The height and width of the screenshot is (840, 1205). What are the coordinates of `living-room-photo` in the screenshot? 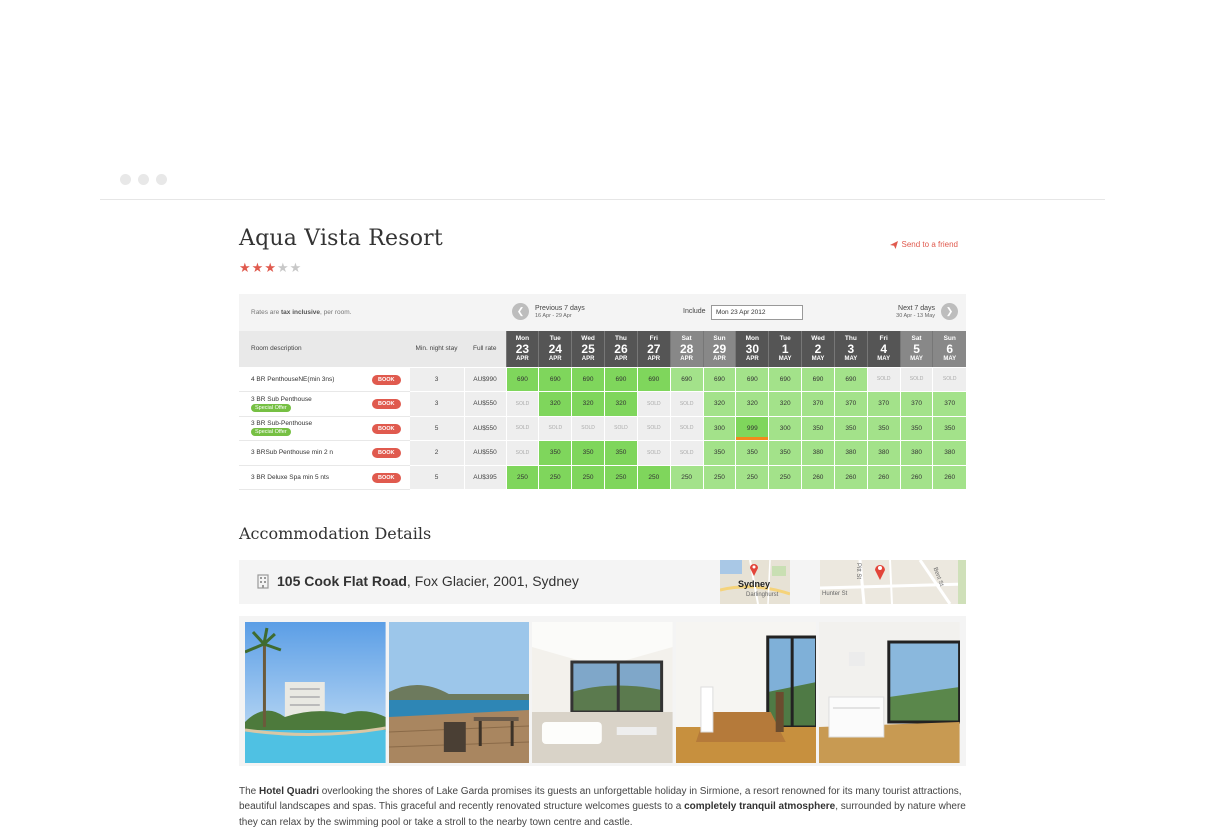 It's located at (602, 692).